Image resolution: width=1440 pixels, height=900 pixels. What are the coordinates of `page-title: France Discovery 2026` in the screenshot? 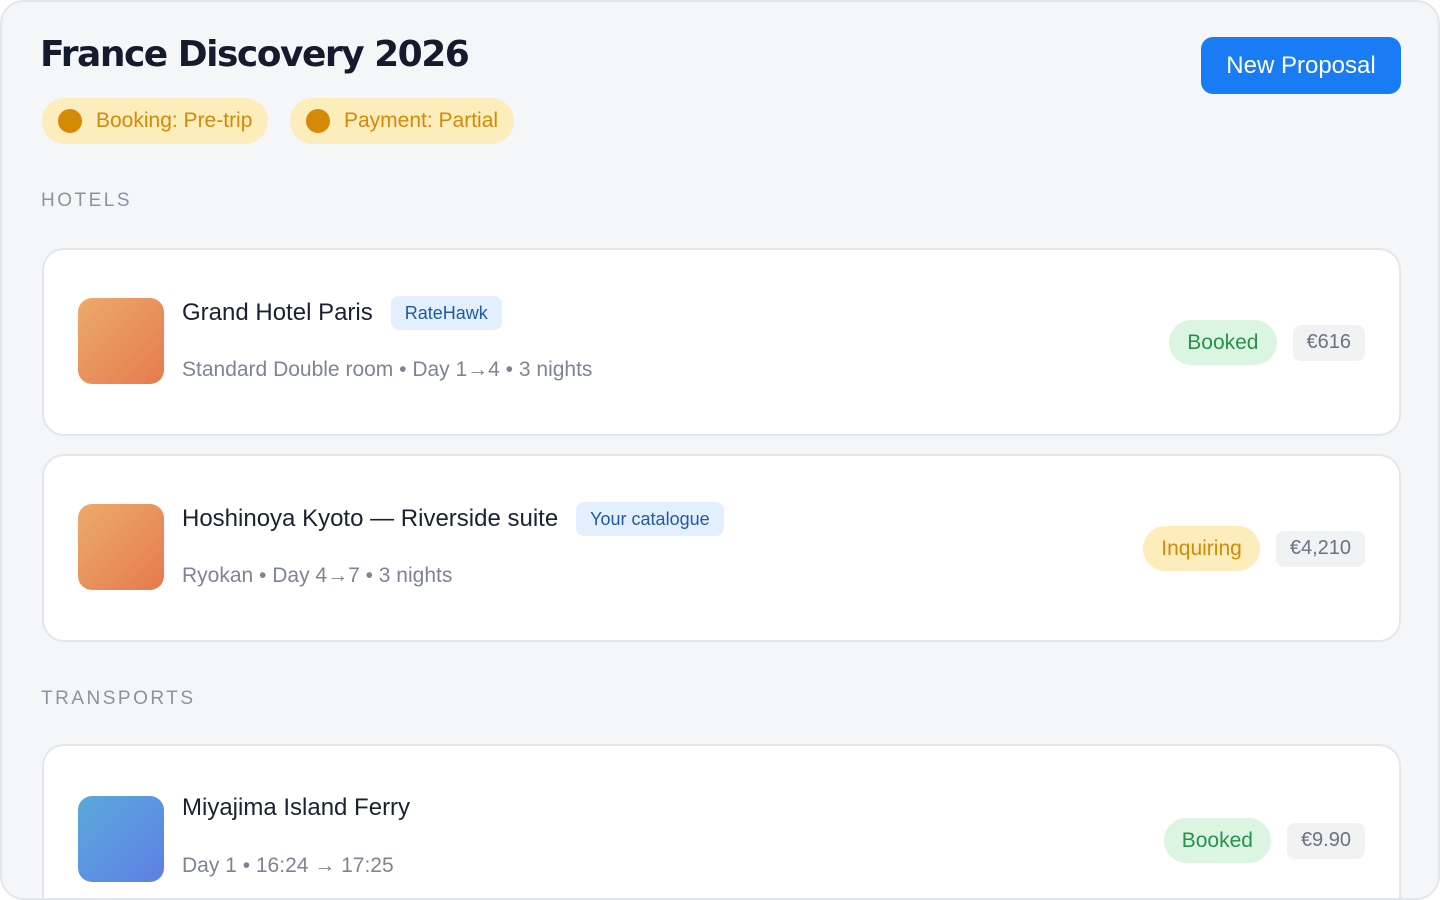 It's located at (255, 54).